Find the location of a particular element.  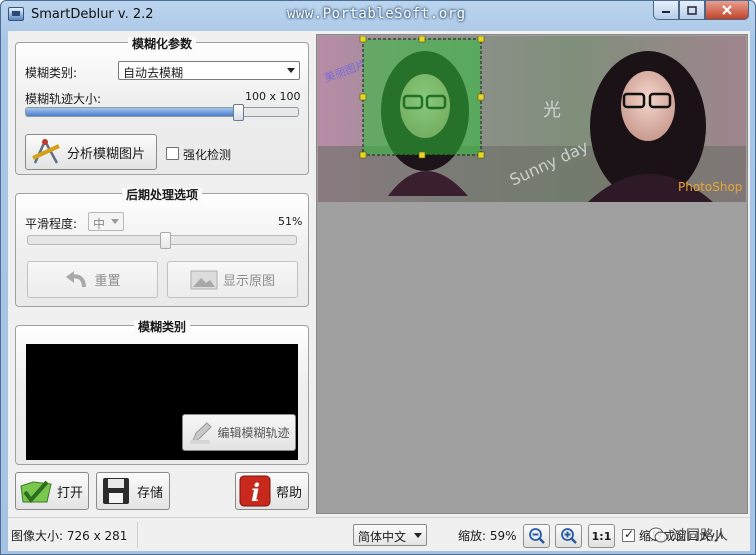

zoom-readout: 缩放: 59% is located at coordinates (487, 536).